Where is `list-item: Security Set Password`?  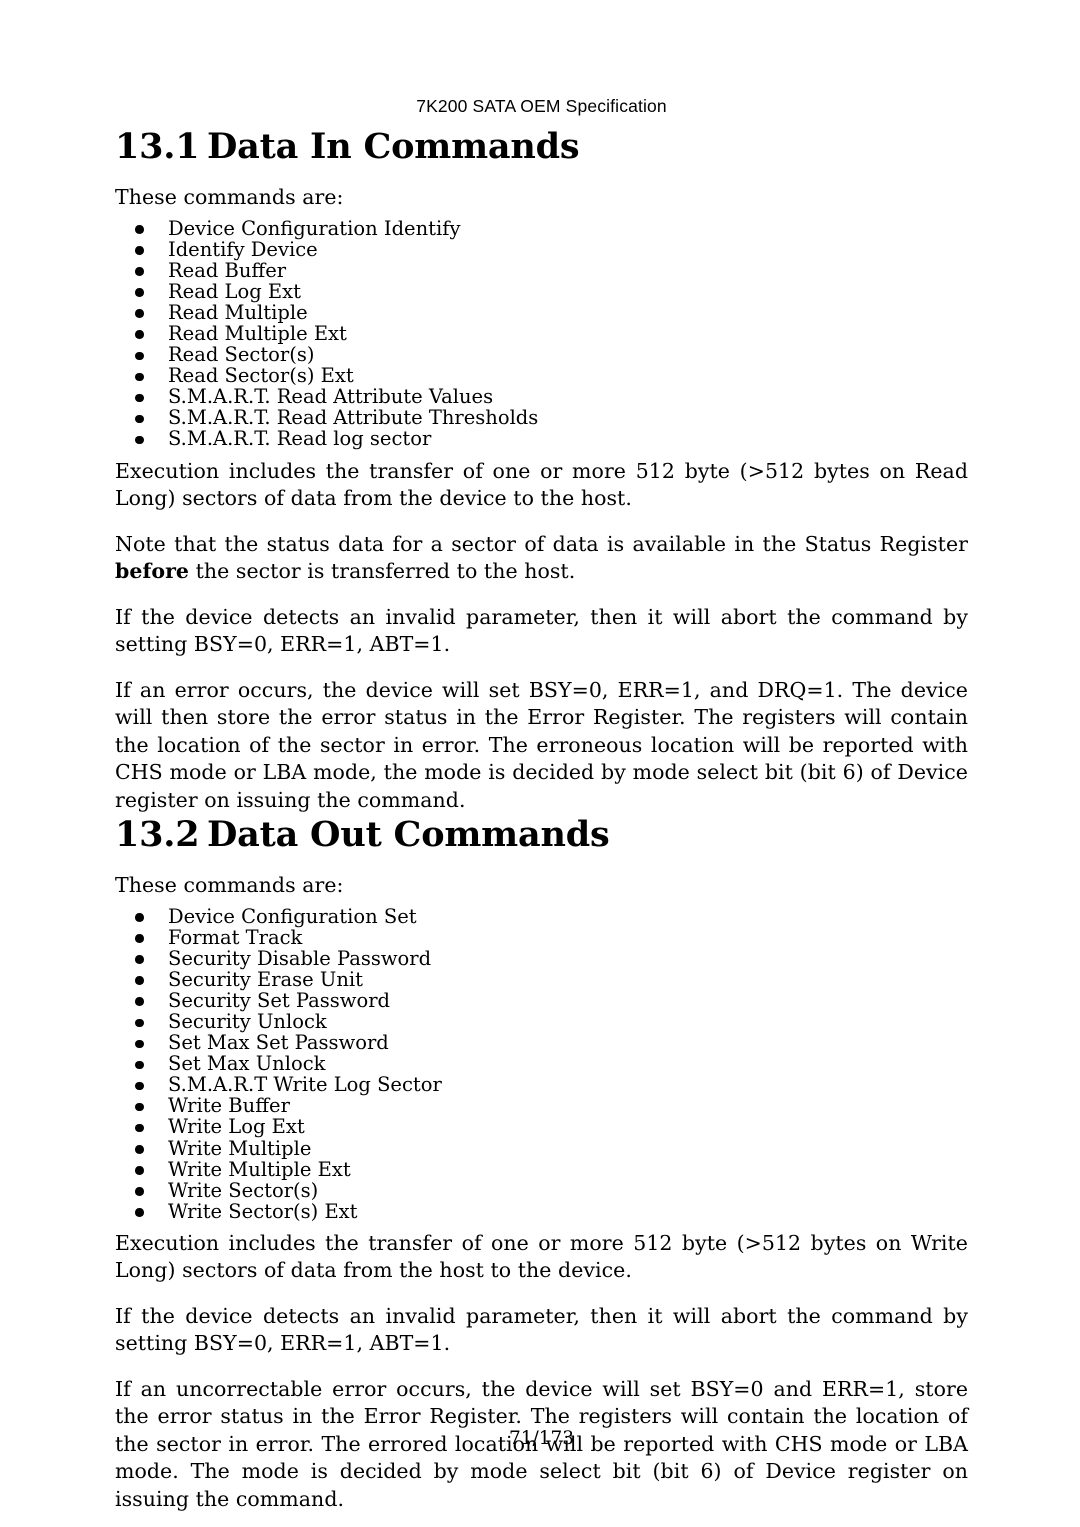 list-item: Security Set Password is located at coordinates (541, 1000).